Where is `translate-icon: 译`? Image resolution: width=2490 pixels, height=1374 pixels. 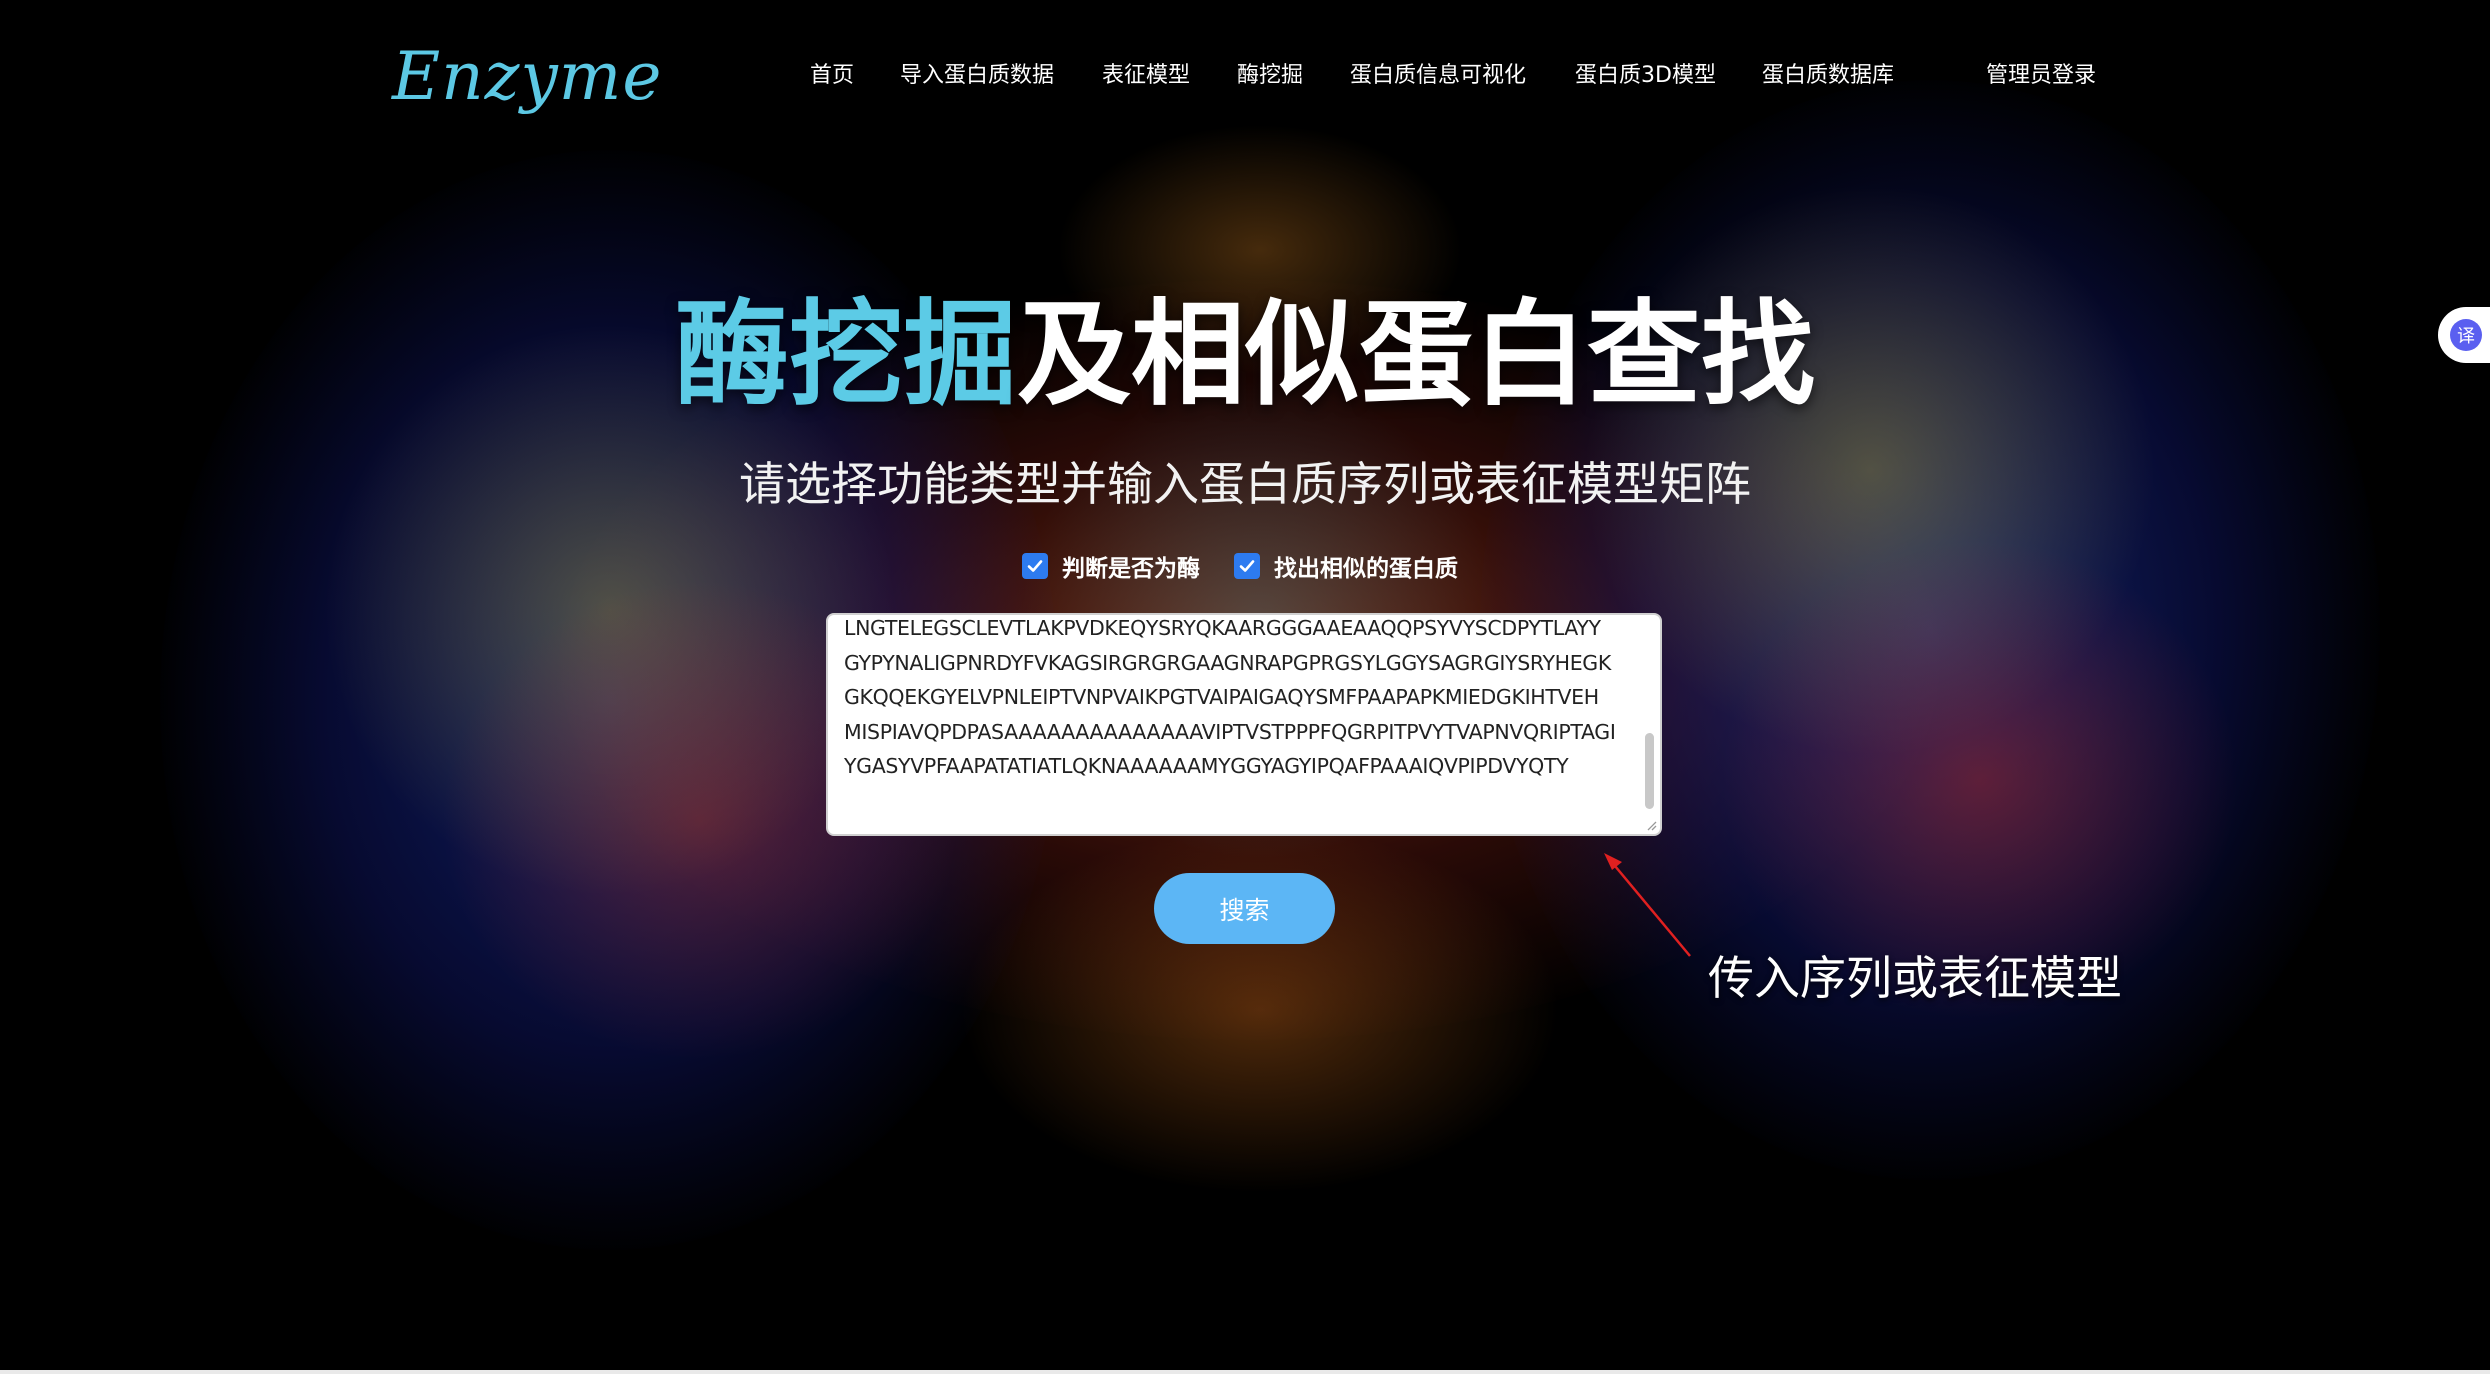 translate-icon: 译 is located at coordinates (2466, 335).